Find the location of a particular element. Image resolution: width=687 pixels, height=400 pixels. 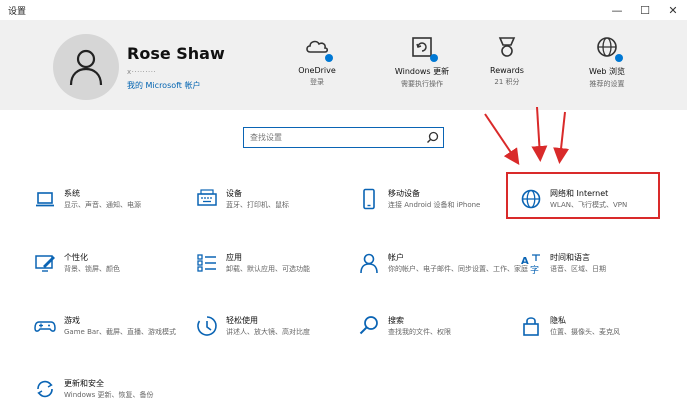

category-title: 移动设备 is located at coordinates (404, 193).